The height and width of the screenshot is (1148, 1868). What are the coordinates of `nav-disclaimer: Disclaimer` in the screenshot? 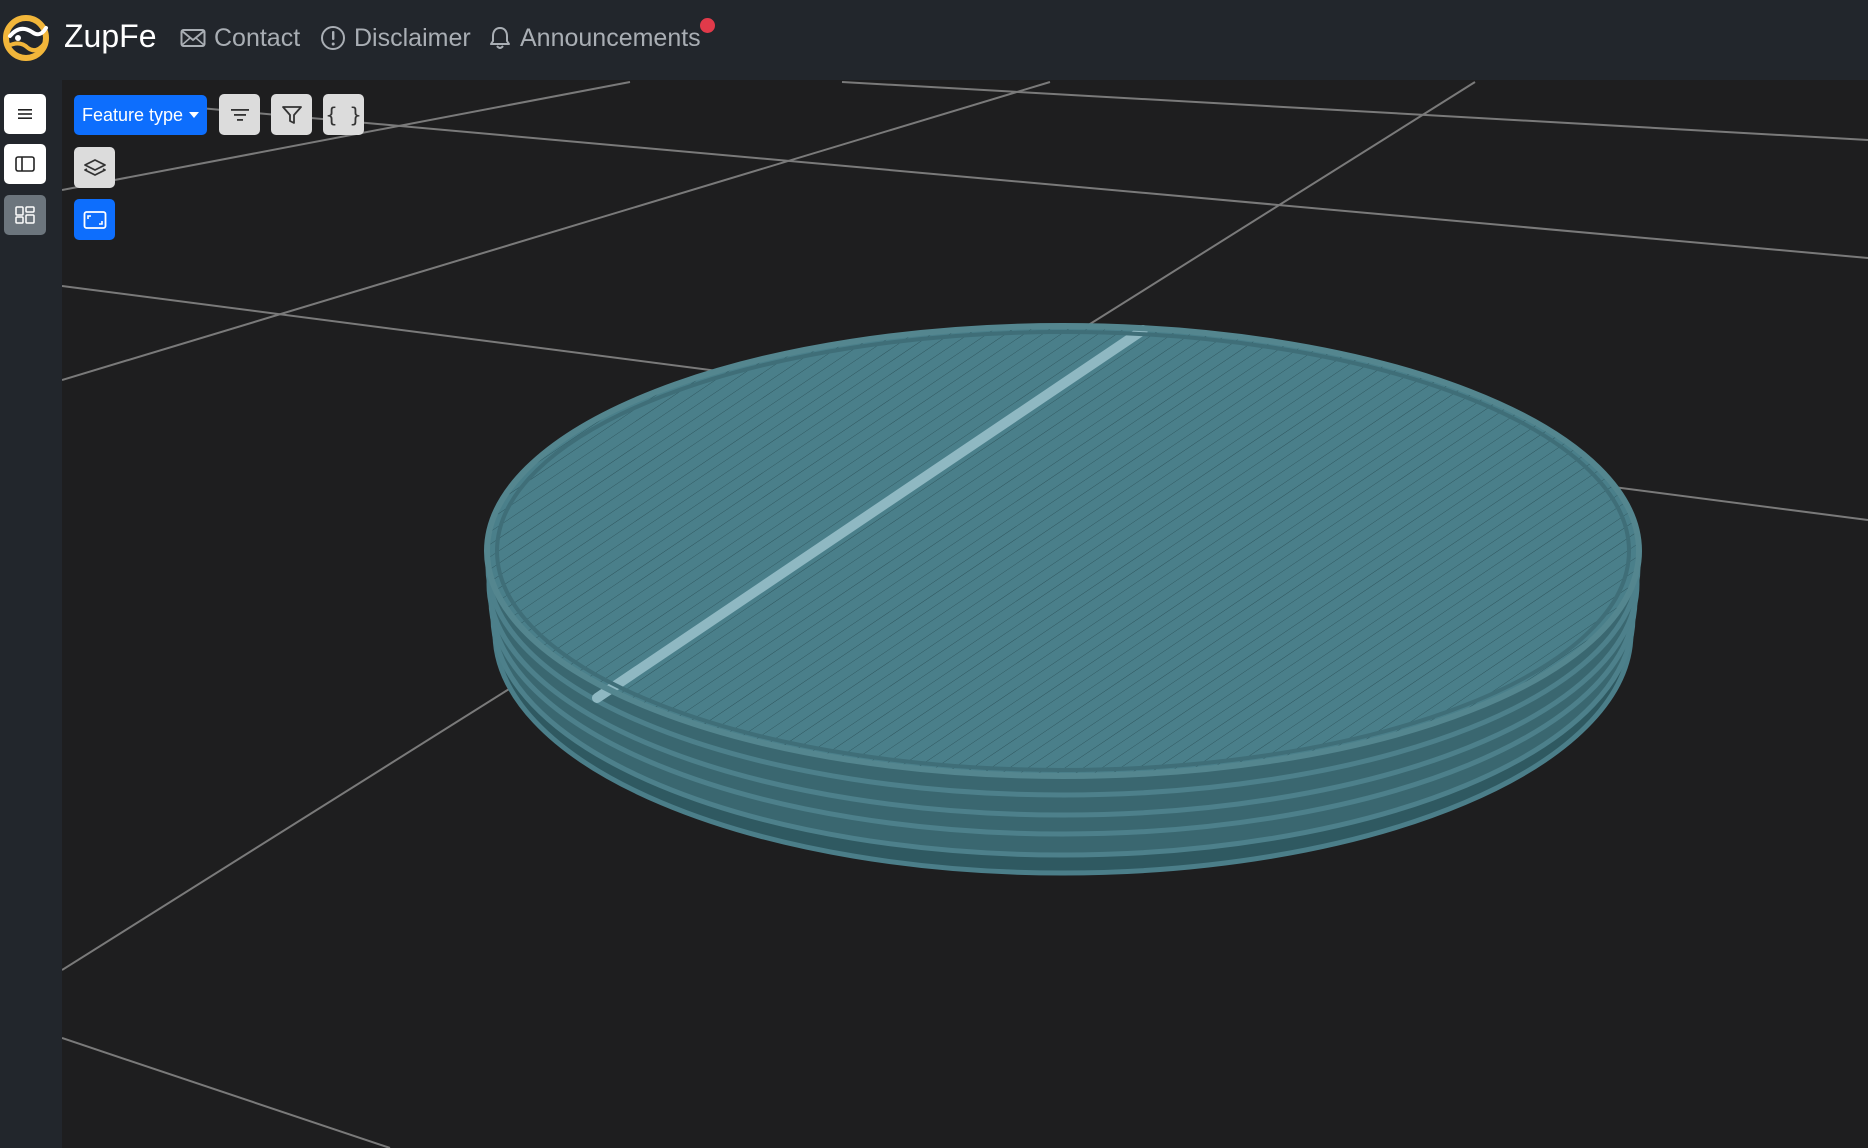 It's located at (395, 38).